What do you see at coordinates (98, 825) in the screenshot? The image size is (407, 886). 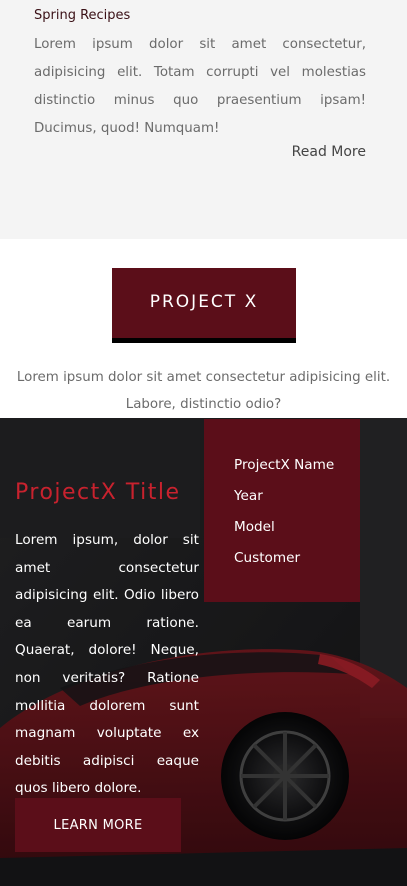 I see `learn-more-button: LEARN MORE` at bounding box center [98, 825].